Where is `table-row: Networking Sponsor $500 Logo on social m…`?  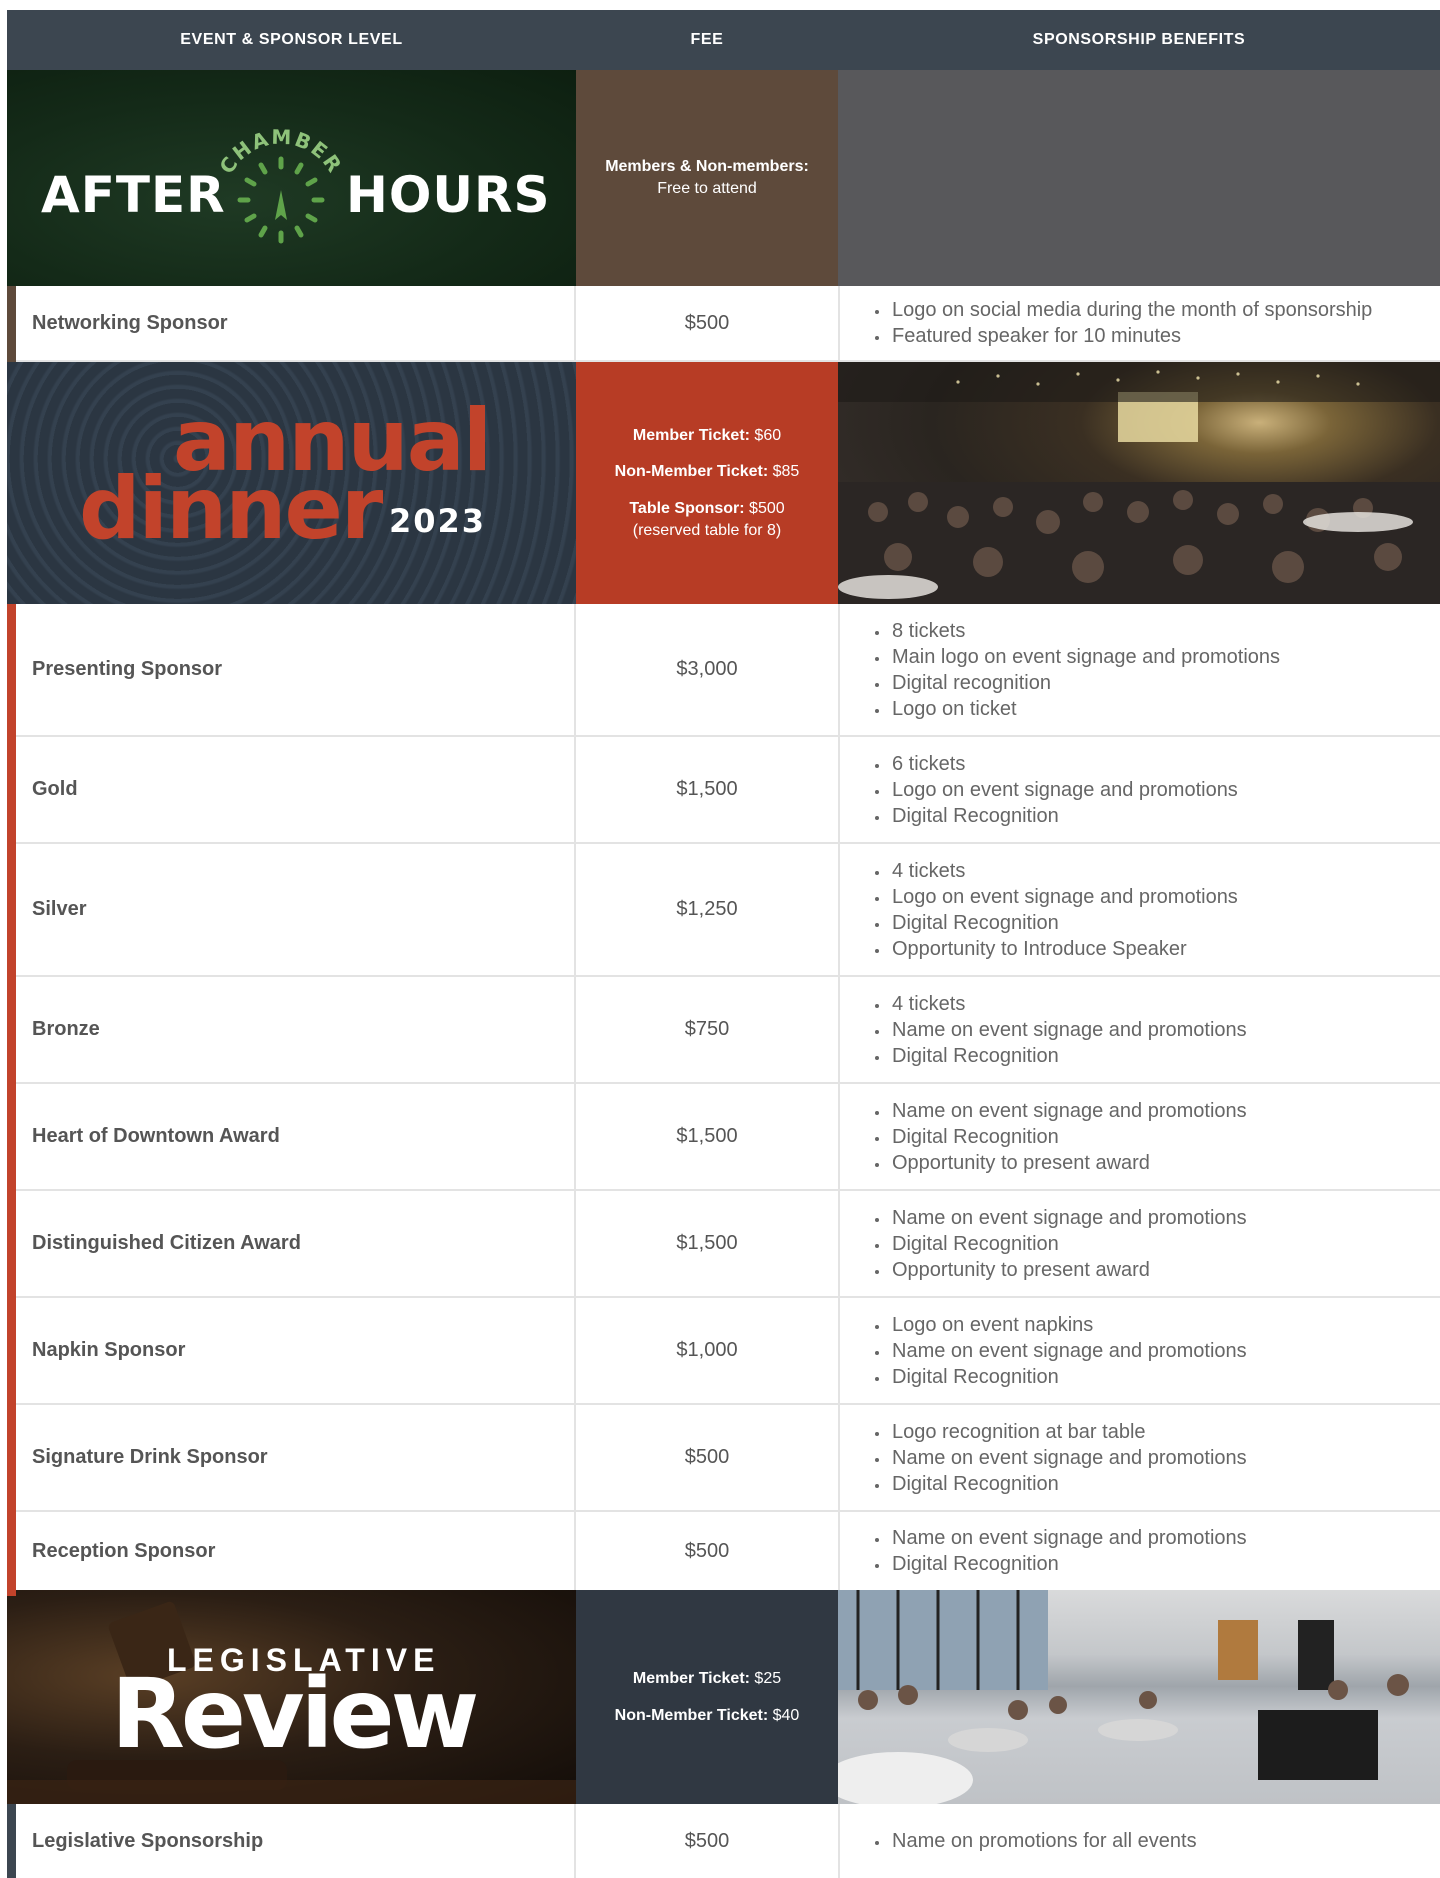
table-row: Networking Sponsor $500 Logo on social m… is located at coordinates (723, 324).